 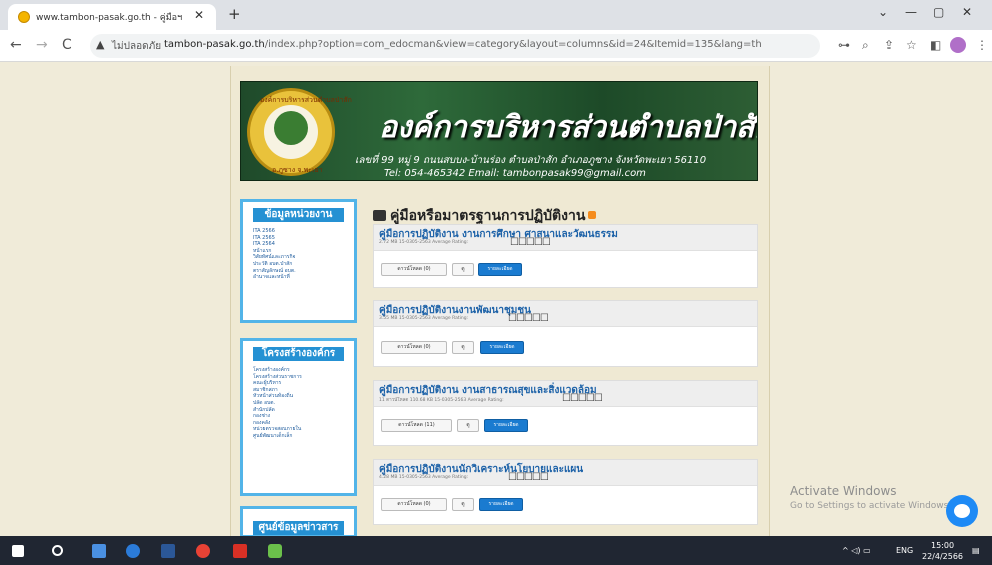 I want to click on acrobat-icon, so click(x=240, y=551).